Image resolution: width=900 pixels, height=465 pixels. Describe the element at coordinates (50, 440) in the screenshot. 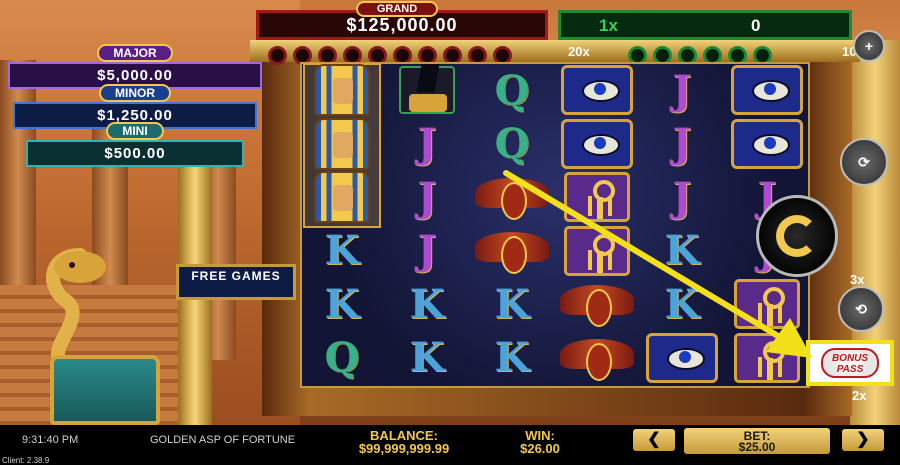

I see `clock: 9:31:40 PM` at that location.